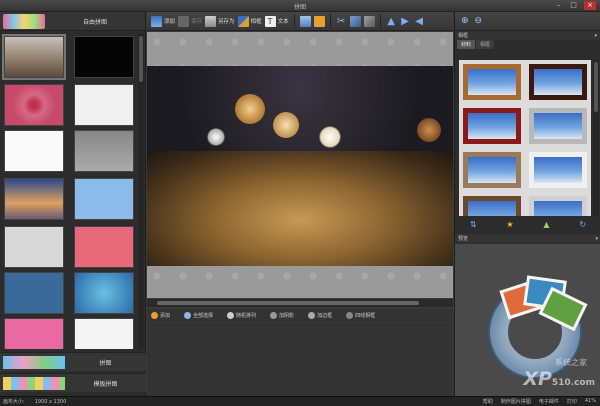 This screenshot has width=600, height=406. I want to click on status-actions: 帮助 制作图片拼图 电子邮件 打印 41%, so click(539, 401).